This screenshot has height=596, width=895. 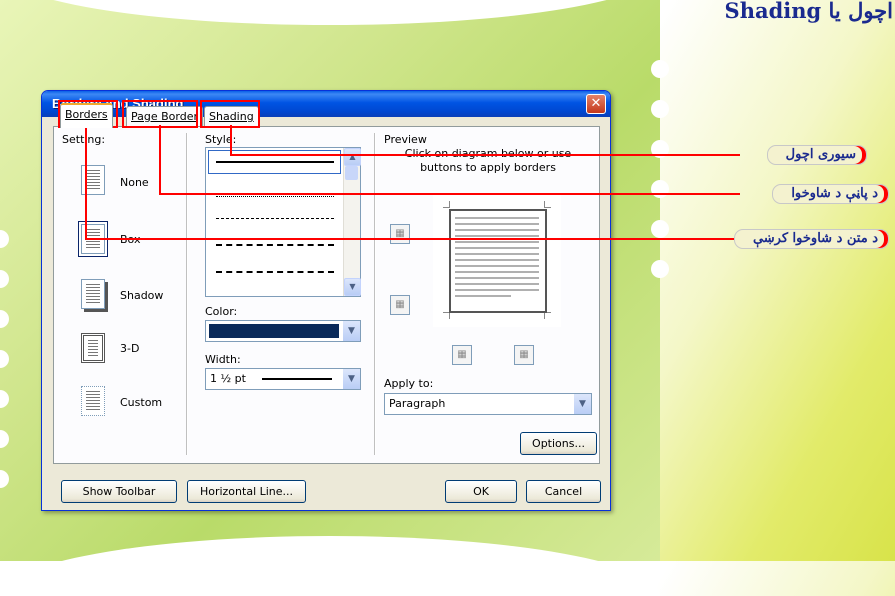 I want to click on callout-borders: د متن د شاوخوا كرښې, so click(x=811, y=239).